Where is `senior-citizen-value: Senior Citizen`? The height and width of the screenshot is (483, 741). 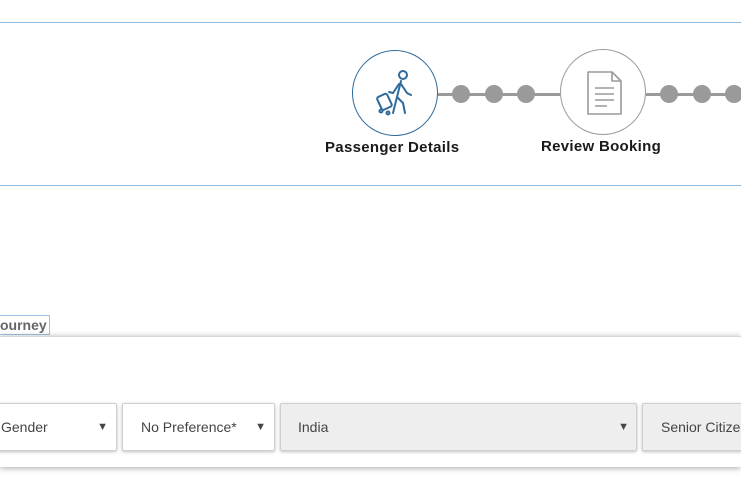
senior-citizen-value: Senior Citizen is located at coordinates (701, 427).